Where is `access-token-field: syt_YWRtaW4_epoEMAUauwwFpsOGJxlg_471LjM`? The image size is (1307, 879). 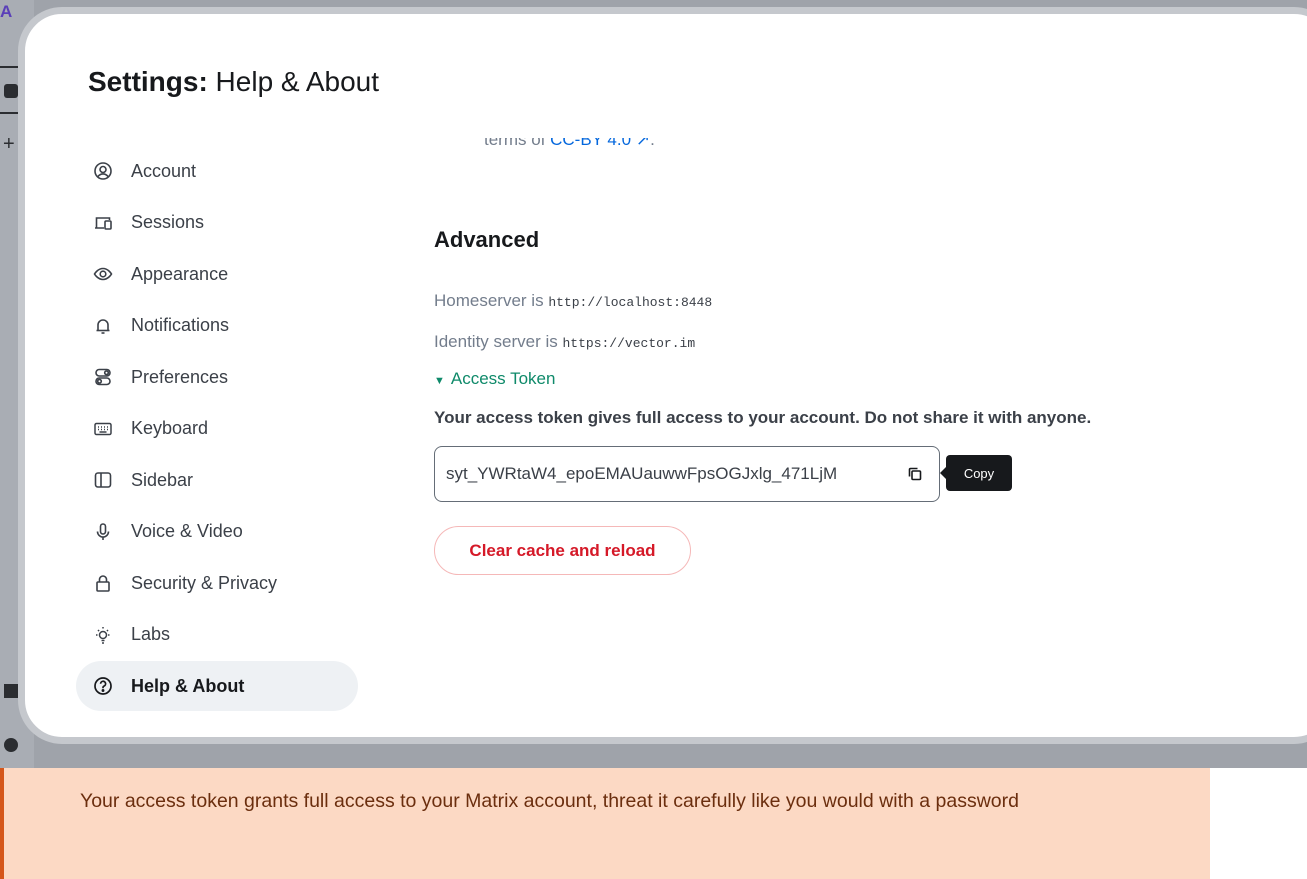 access-token-field: syt_YWRtaW4_epoEMAUauwwFpsOGJxlg_471LjM is located at coordinates (687, 474).